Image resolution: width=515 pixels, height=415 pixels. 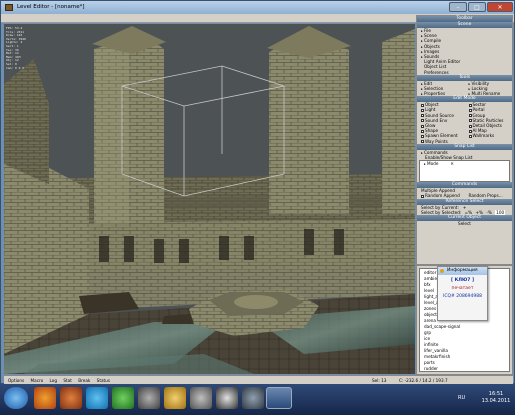 I want to click on firefox-icon, so click(x=45, y=398).